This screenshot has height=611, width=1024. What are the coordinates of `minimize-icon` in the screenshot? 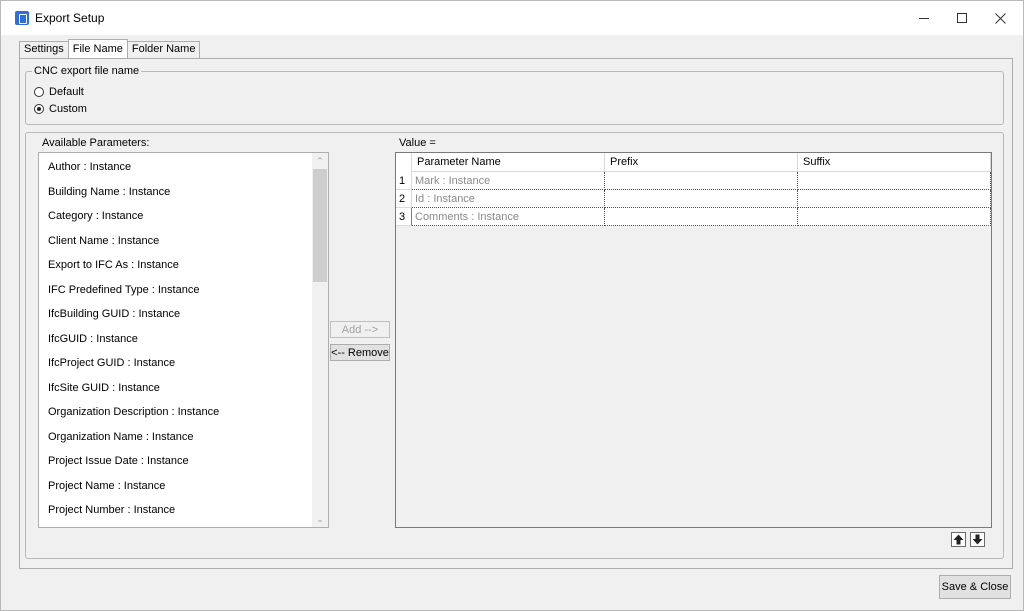 It's located at (924, 18).